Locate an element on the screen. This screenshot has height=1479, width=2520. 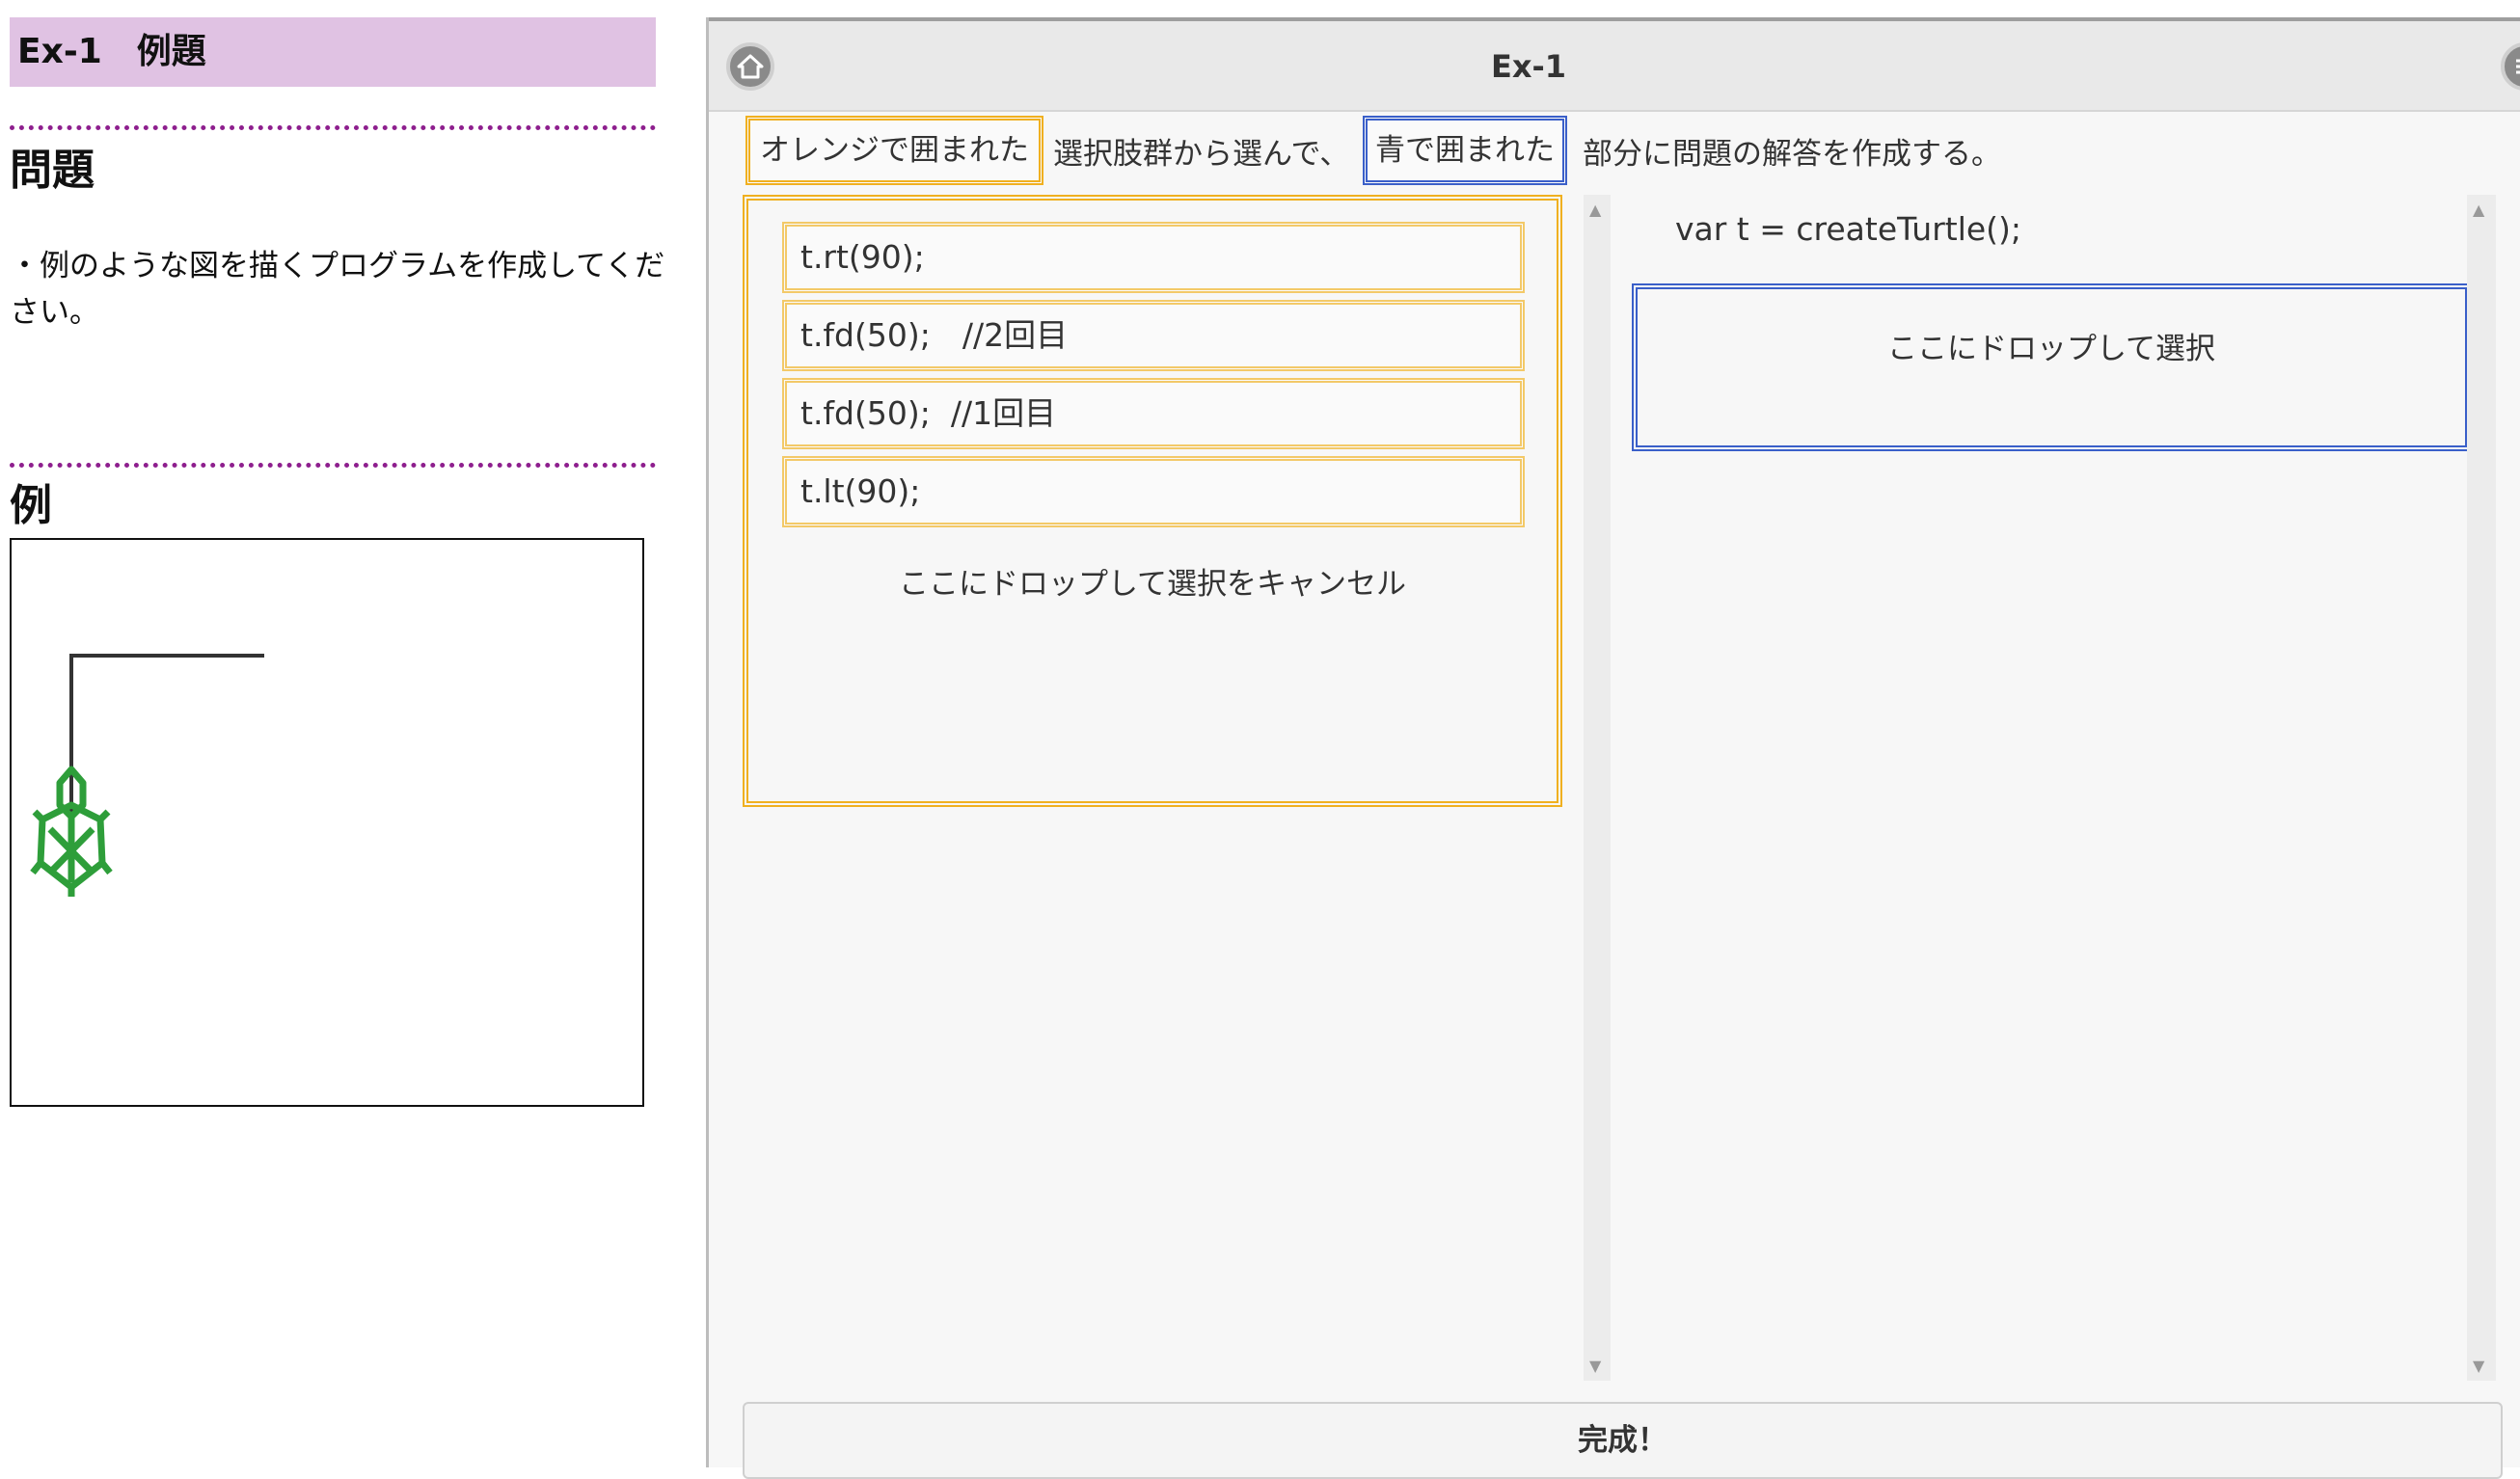
choice-block: t.fd(50); //2回目 is located at coordinates (1154, 335).